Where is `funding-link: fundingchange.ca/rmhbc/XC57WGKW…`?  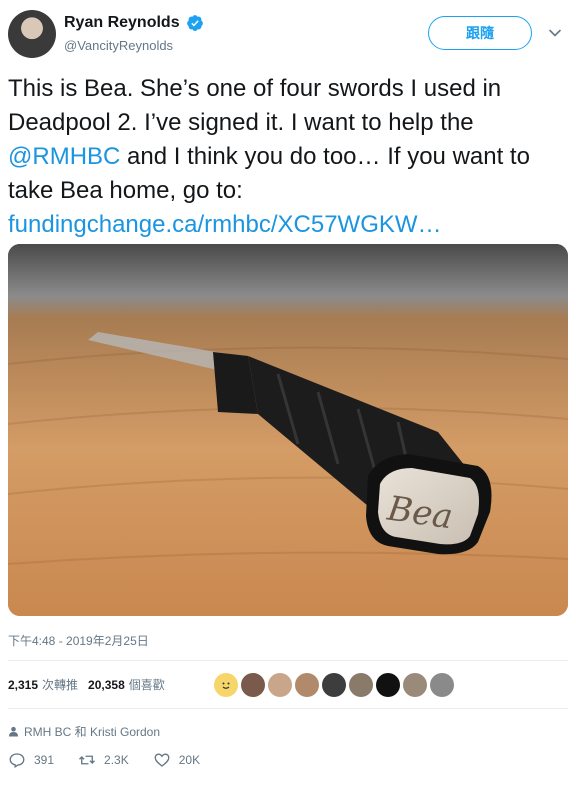
funding-link: fundingchange.ca/rmhbc/XC57WGKW… is located at coordinates (225, 224).